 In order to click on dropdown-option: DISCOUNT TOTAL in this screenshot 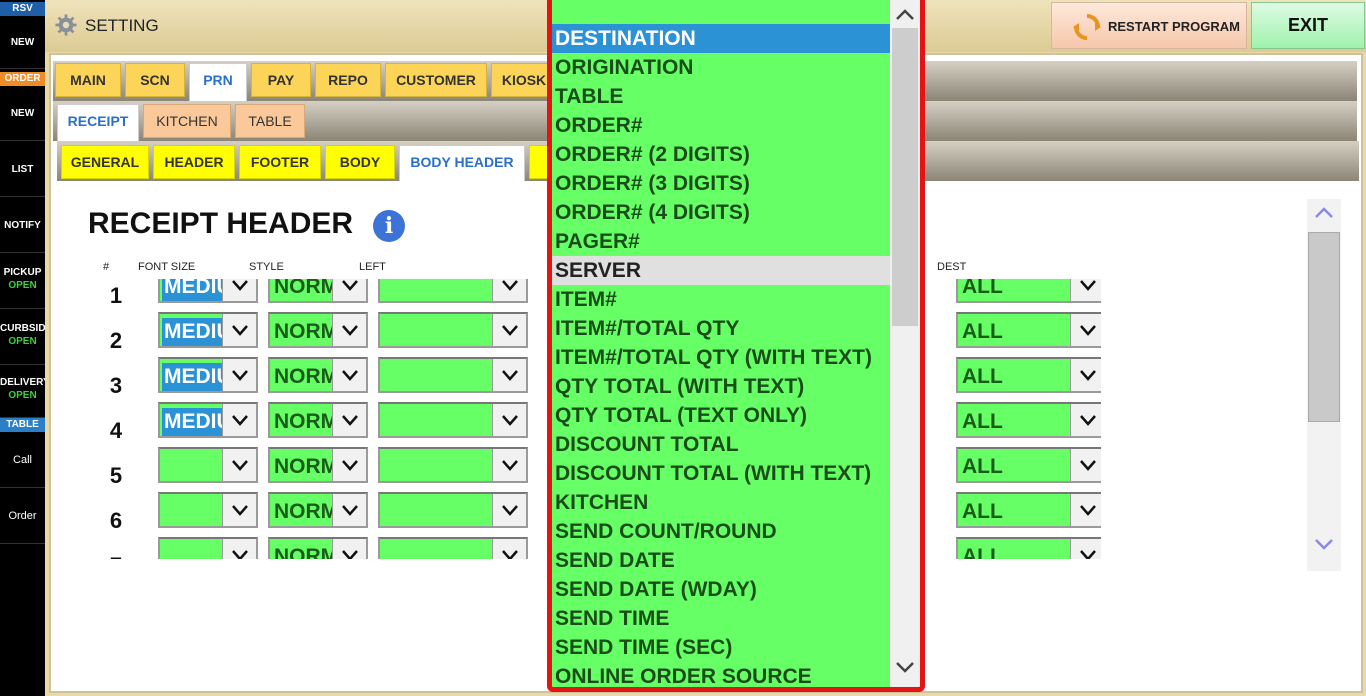, I will do `click(721, 444)`.